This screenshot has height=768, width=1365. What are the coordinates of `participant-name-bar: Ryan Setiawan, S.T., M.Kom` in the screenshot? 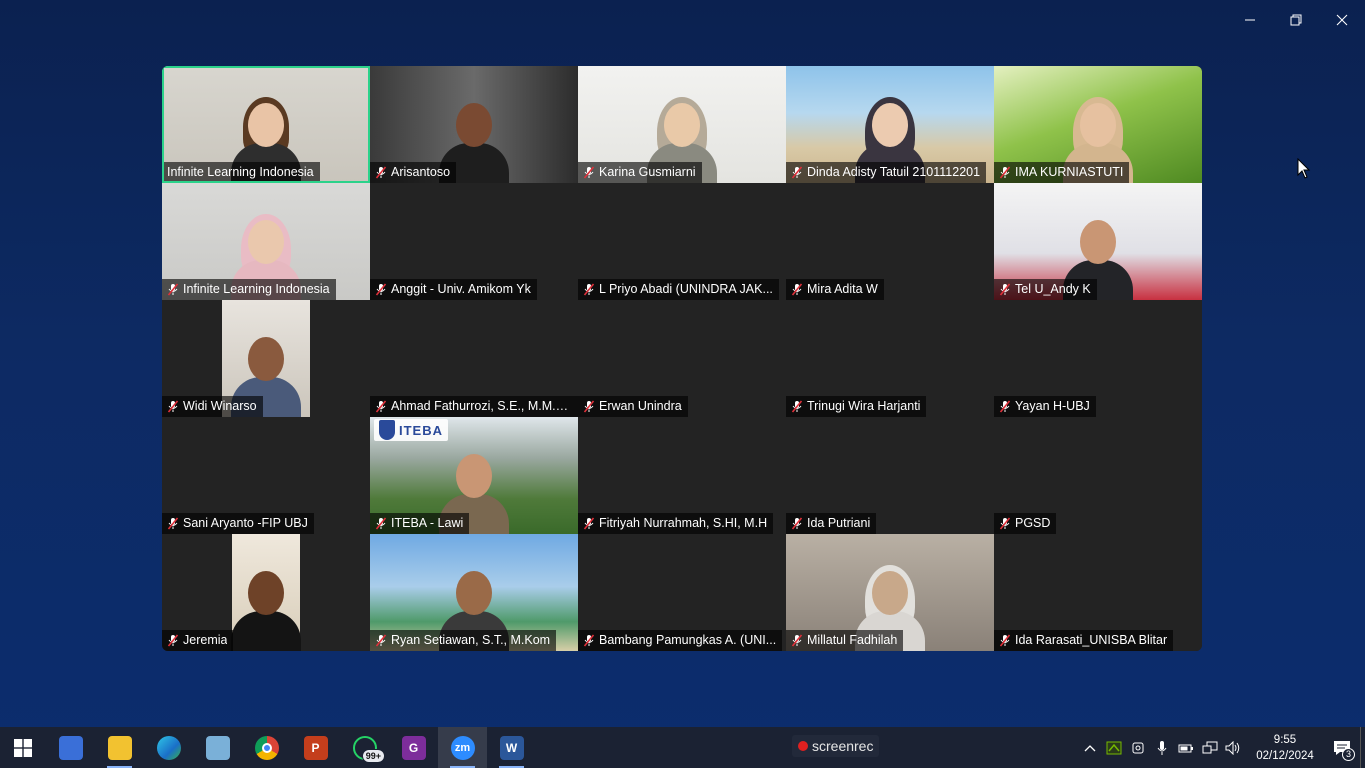 It's located at (463, 640).